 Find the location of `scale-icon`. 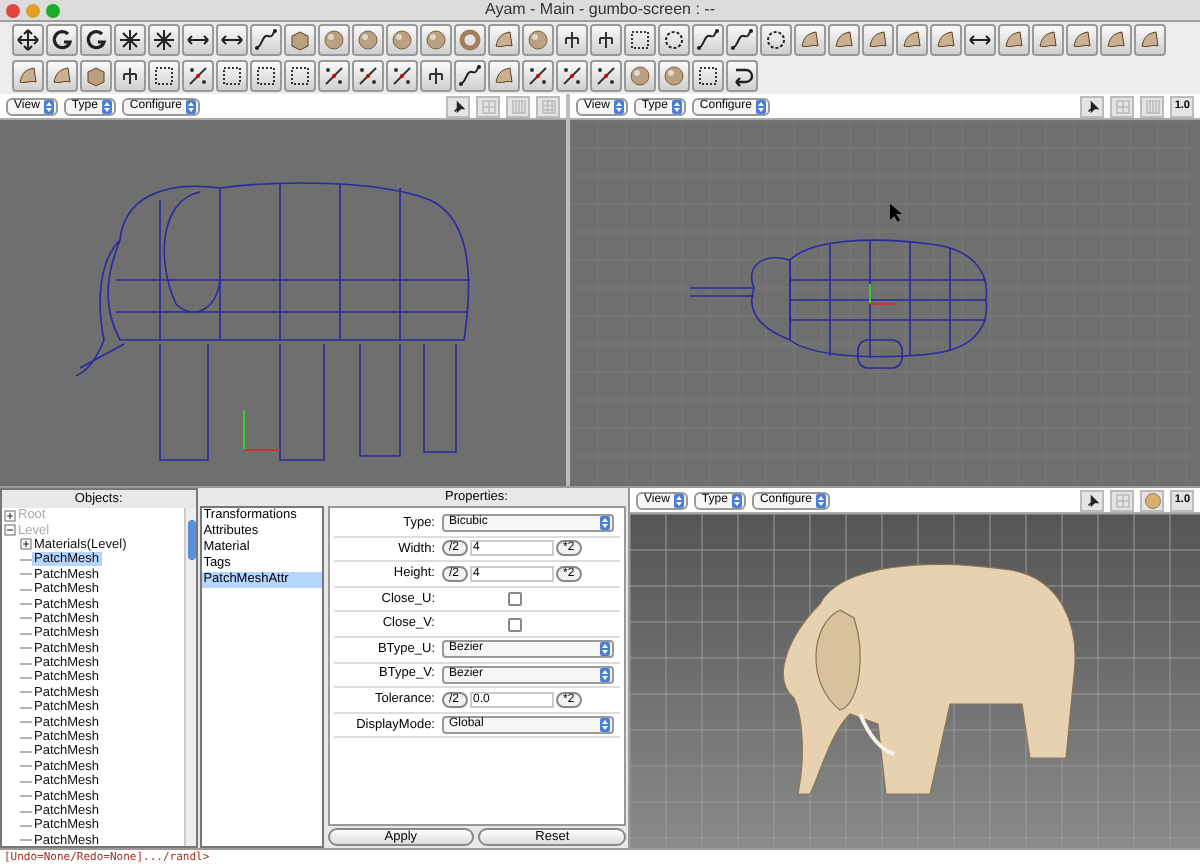

scale-icon is located at coordinates (130, 40).